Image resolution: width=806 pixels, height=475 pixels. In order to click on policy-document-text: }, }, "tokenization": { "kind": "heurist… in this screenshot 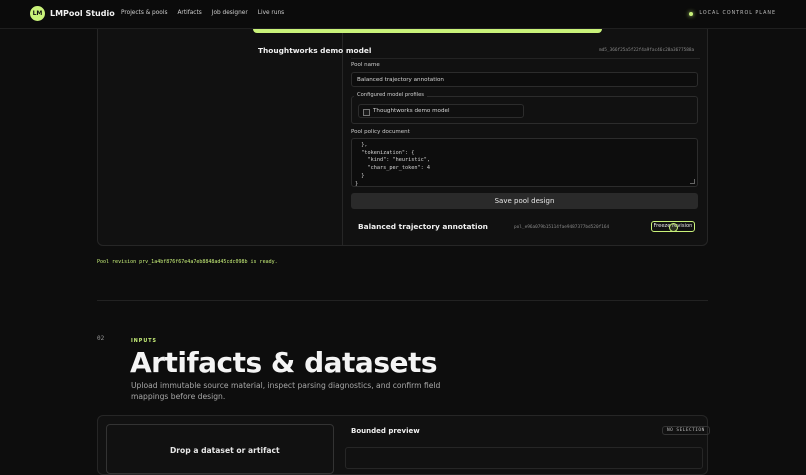, I will do `click(392, 163)`.